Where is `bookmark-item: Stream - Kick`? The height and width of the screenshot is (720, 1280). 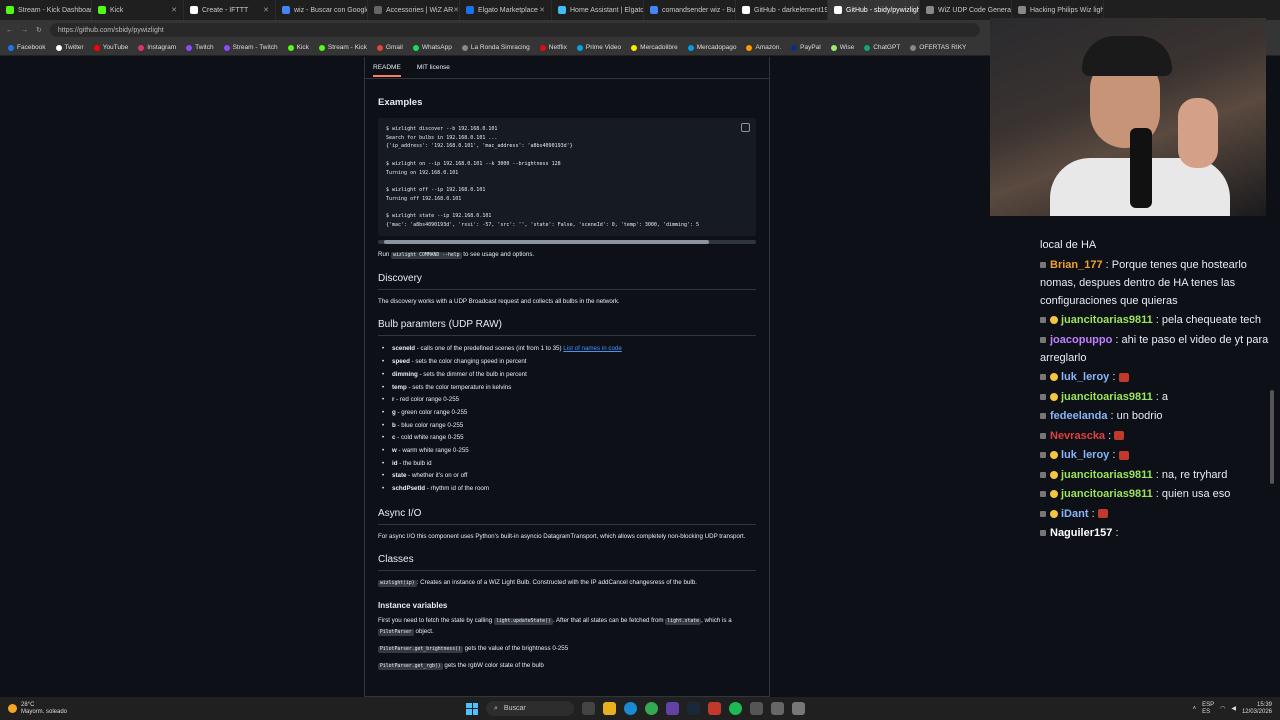
bookmark-item: Stream - Kick is located at coordinates (342, 47).